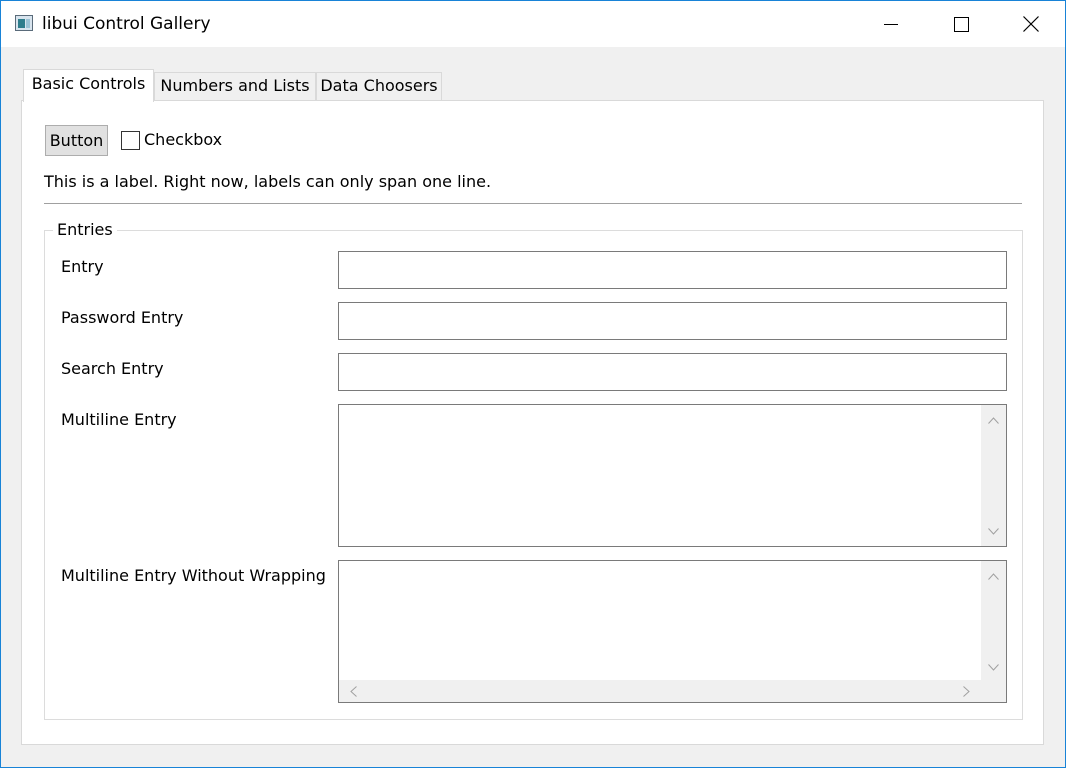 The image size is (1066, 768). I want to click on maximize-icon, so click(961, 24).